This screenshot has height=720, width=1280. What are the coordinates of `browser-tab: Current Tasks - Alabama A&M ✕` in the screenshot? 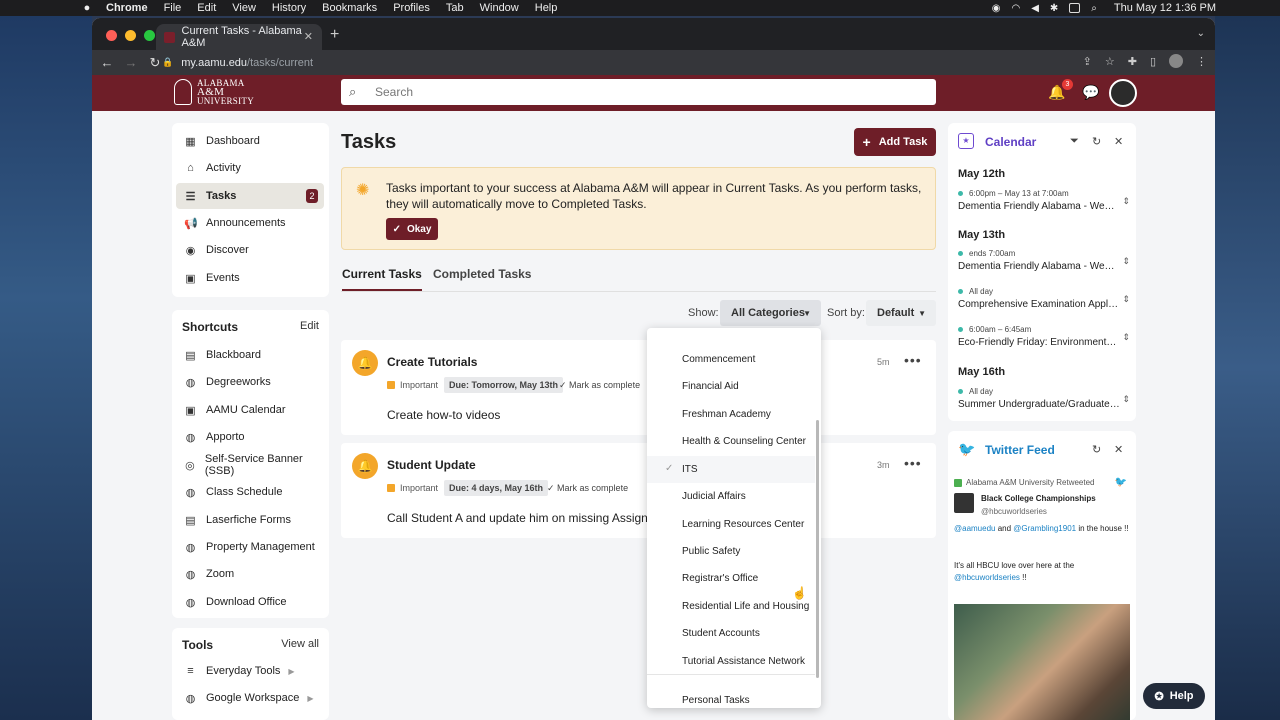 It's located at (239, 37).